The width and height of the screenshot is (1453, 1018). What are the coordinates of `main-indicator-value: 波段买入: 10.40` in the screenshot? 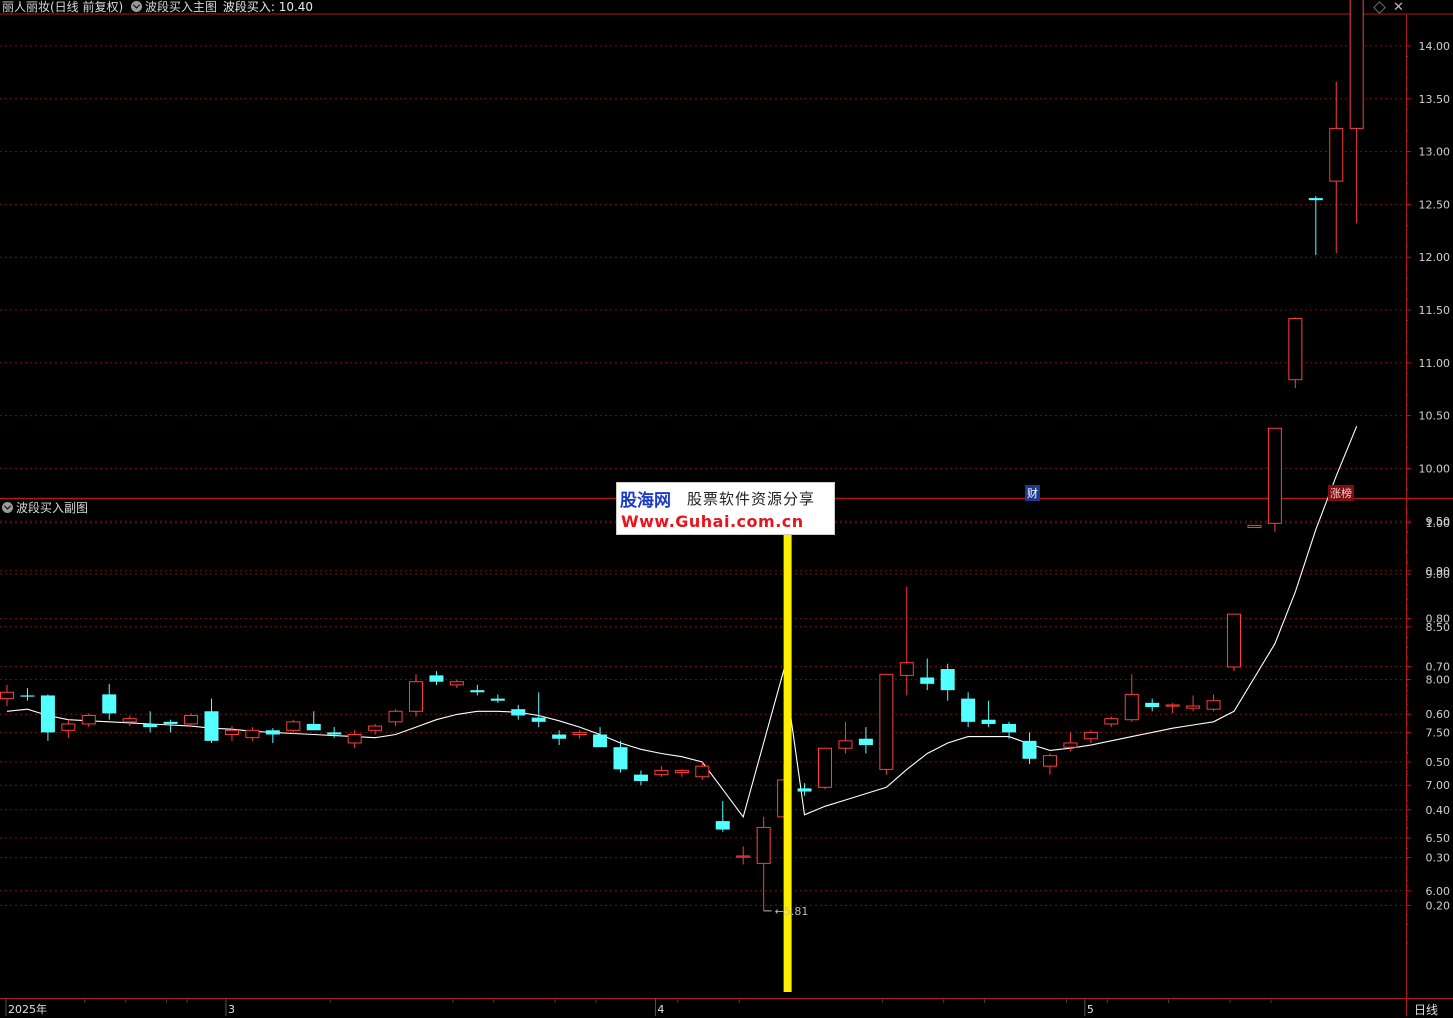 It's located at (268, 7).